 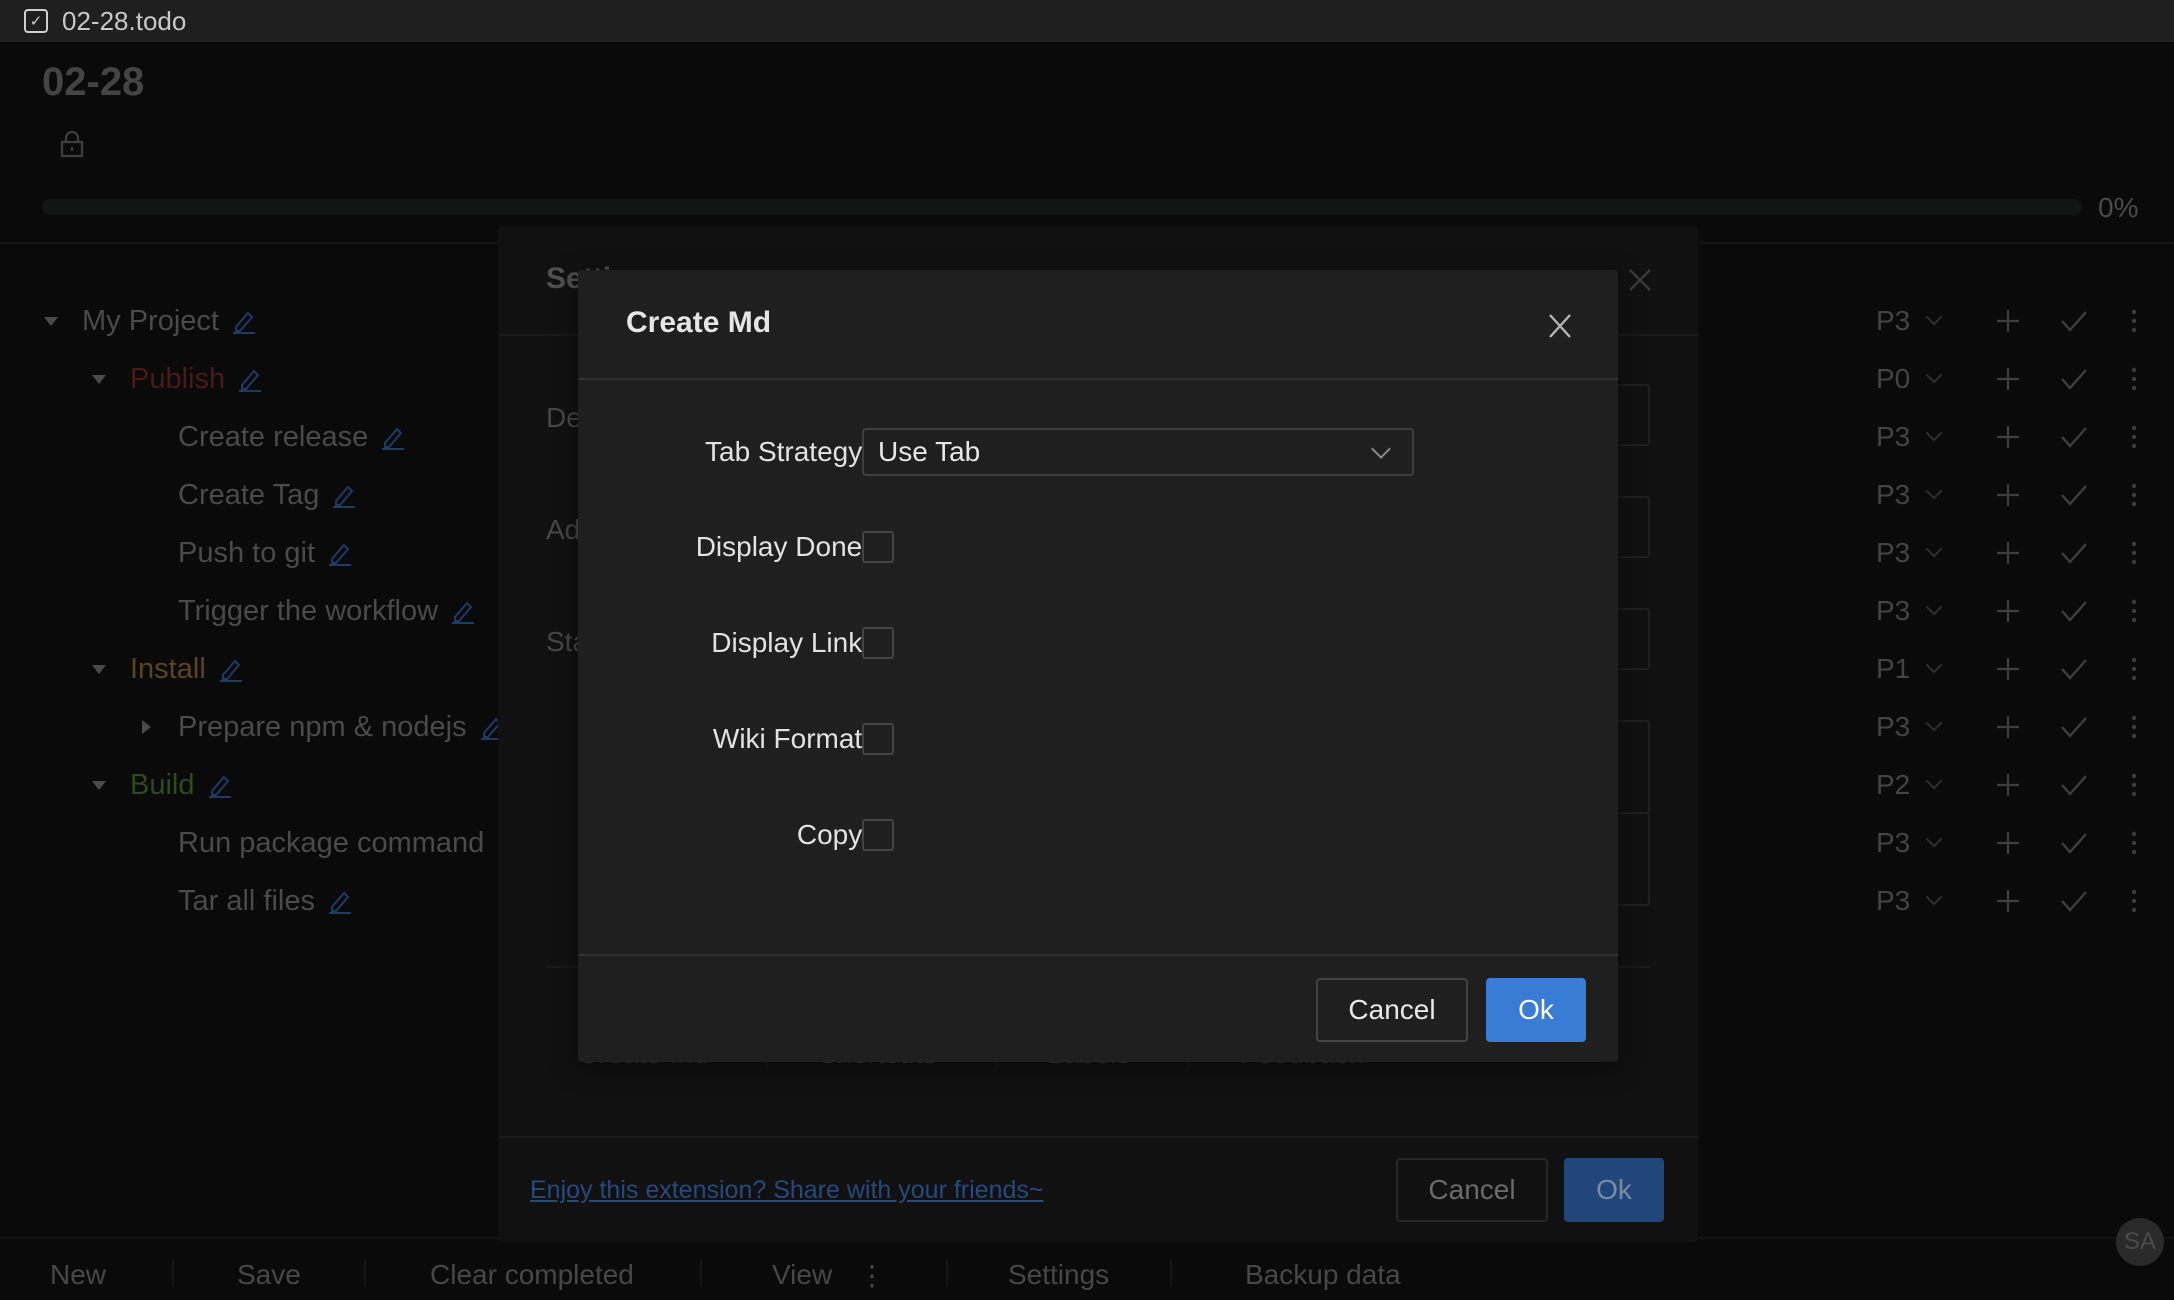 I want to click on lock-icon, so click(x=72, y=144).